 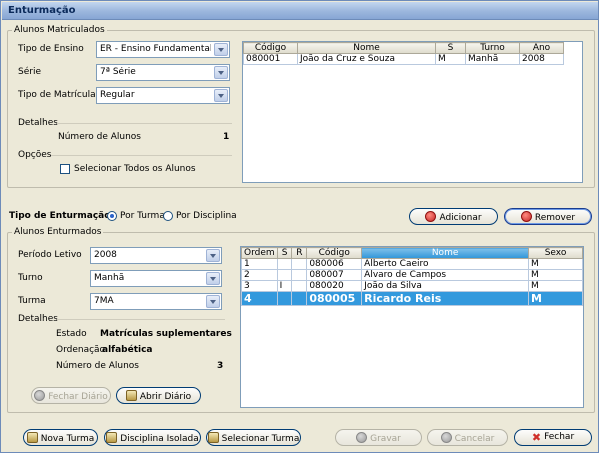 What do you see at coordinates (109, 278) in the screenshot?
I see `turno-value: Manhã` at bounding box center [109, 278].